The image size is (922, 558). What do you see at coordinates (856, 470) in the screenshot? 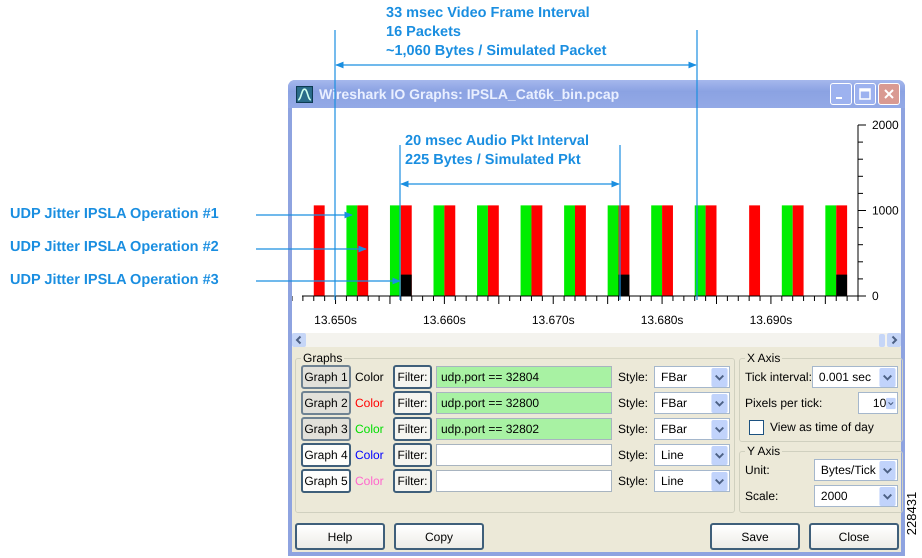
I see `unit-dropdown: Bytes/Tick` at bounding box center [856, 470].